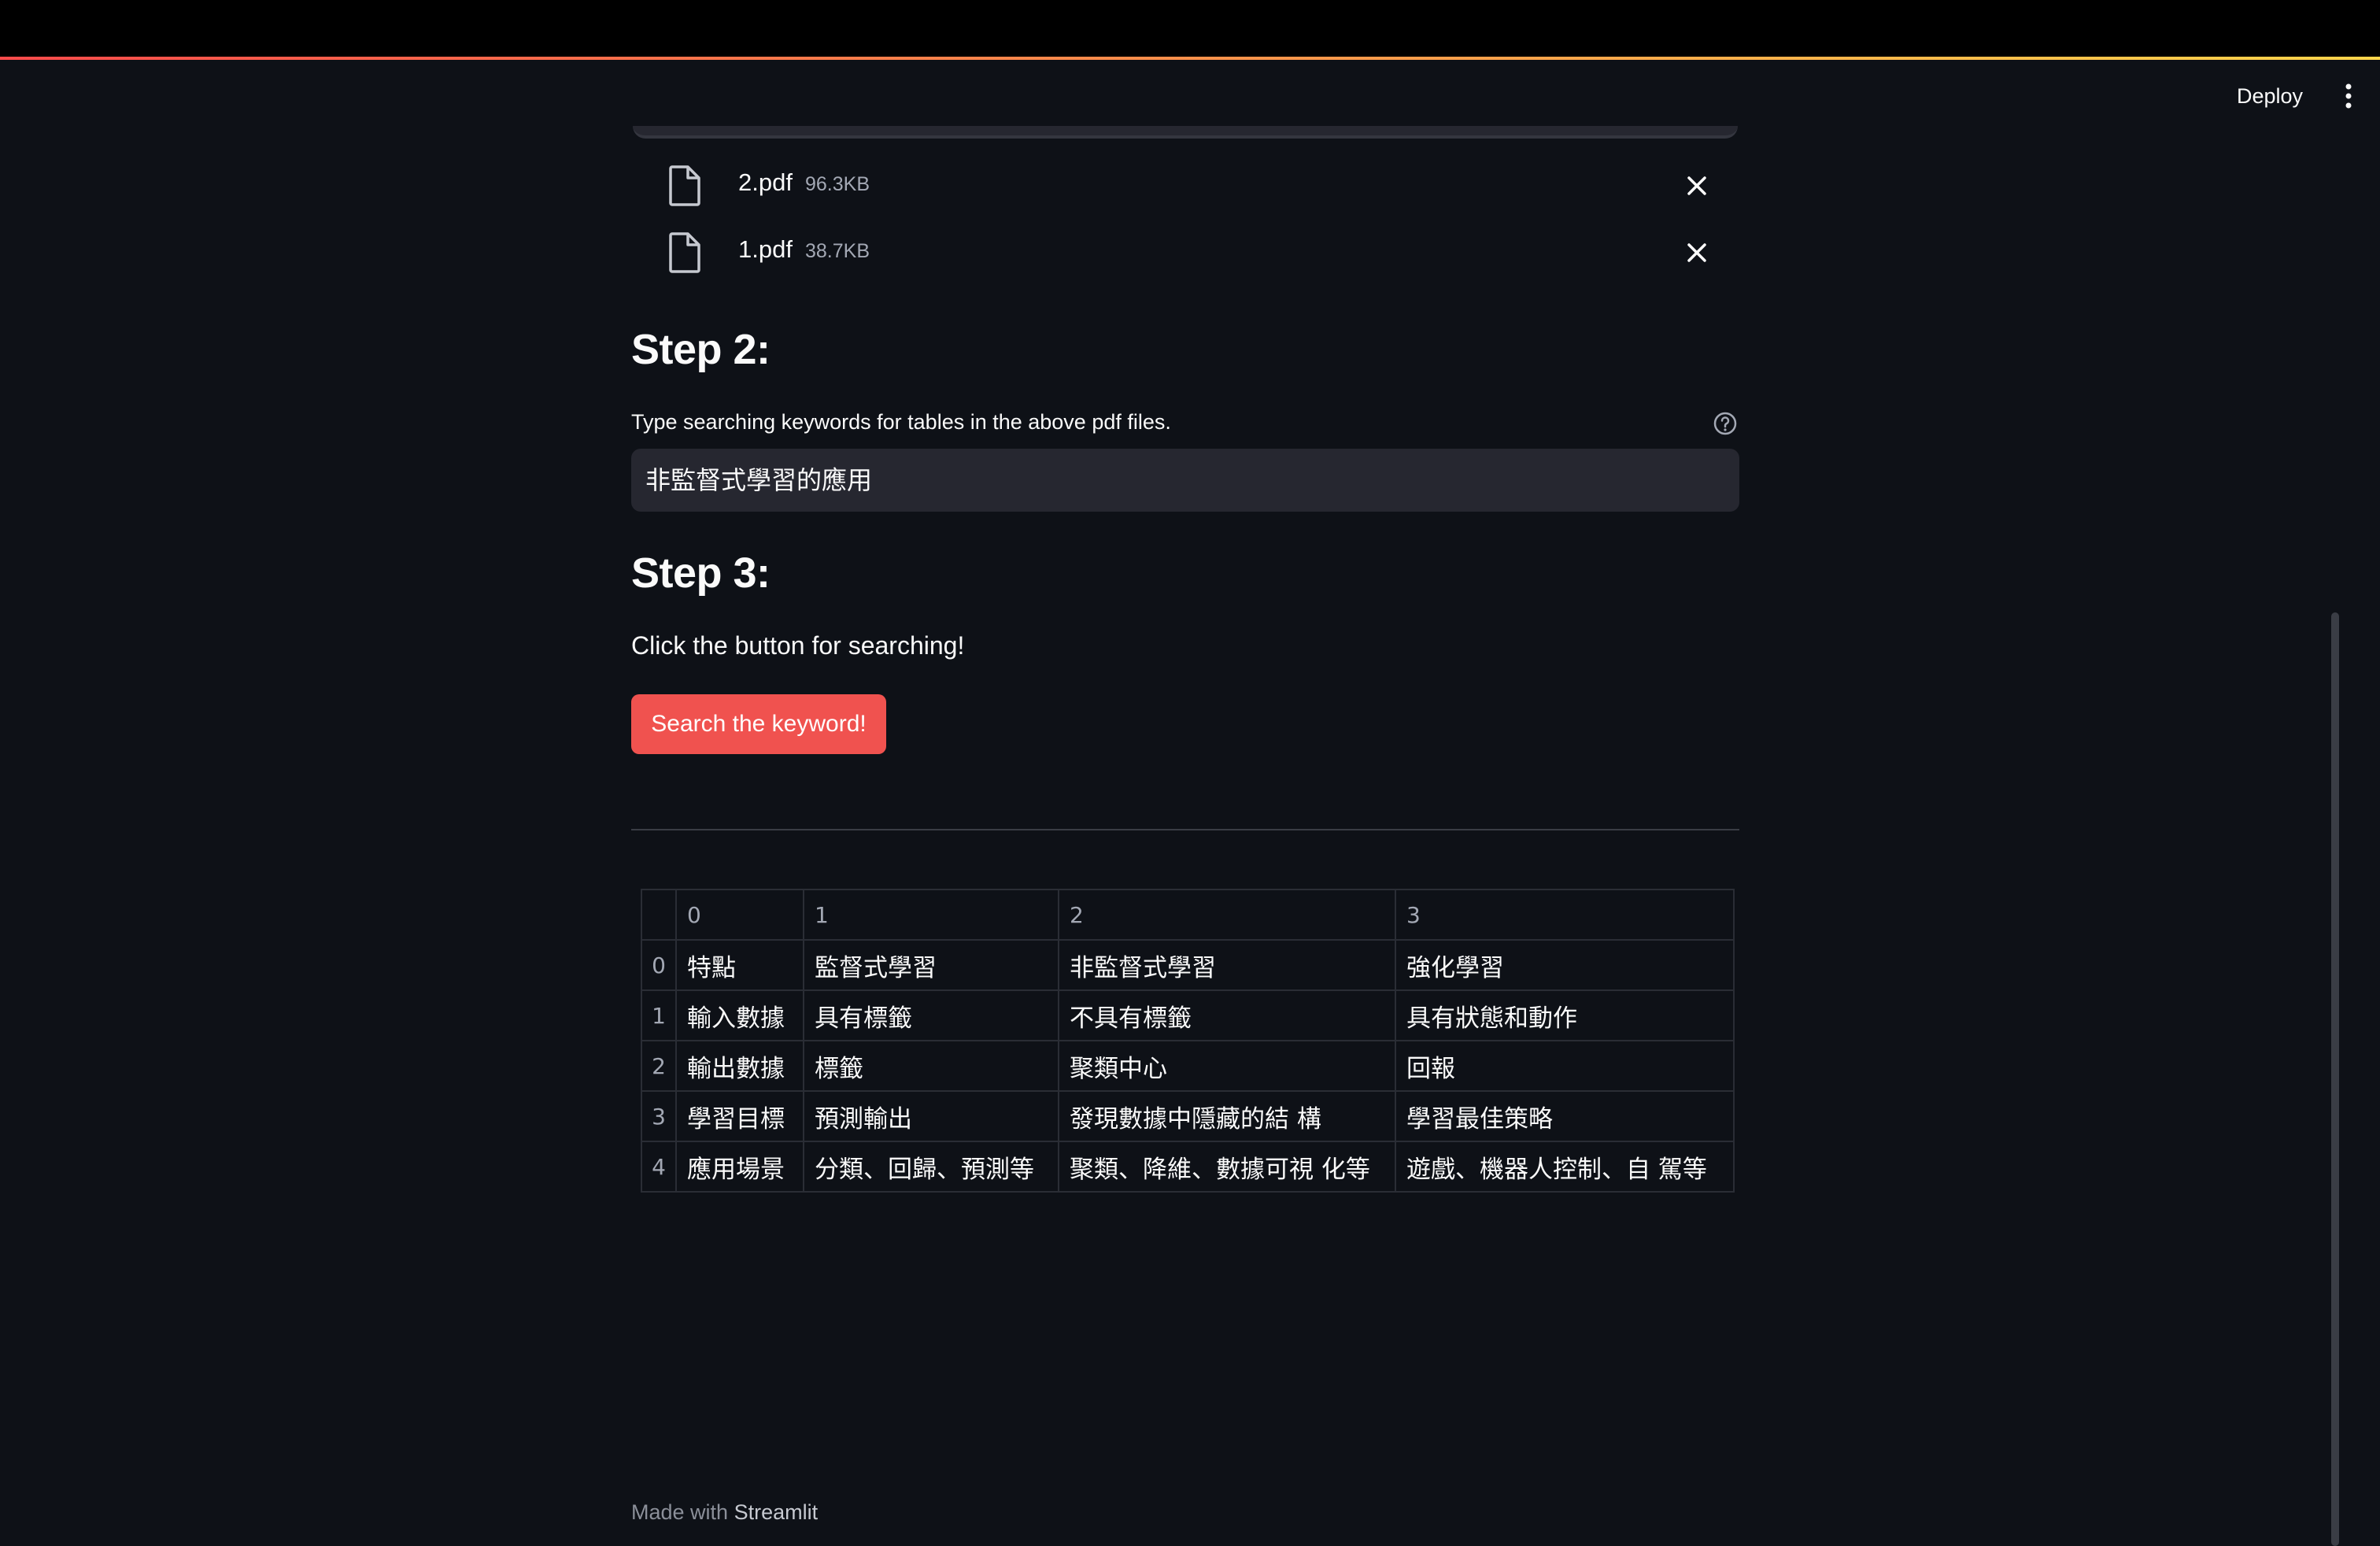 The height and width of the screenshot is (1546, 2380). Describe the element at coordinates (798, 645) in the screenshot. I see `search-instruction: Click the button for searching!` at that location.